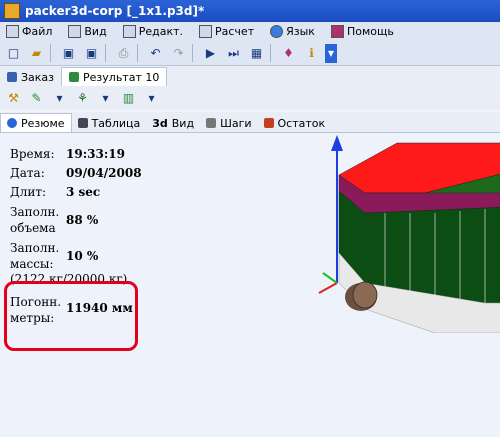  I want to click on toolbar-overflow-button: ▾, so click(331, 53).